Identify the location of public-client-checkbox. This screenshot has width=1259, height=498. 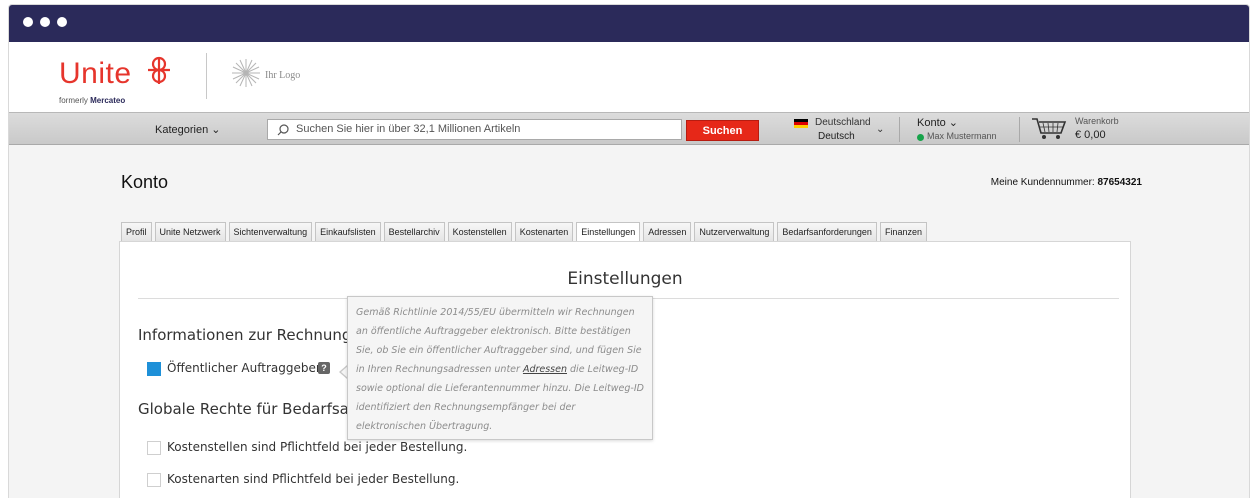
(154, 369).